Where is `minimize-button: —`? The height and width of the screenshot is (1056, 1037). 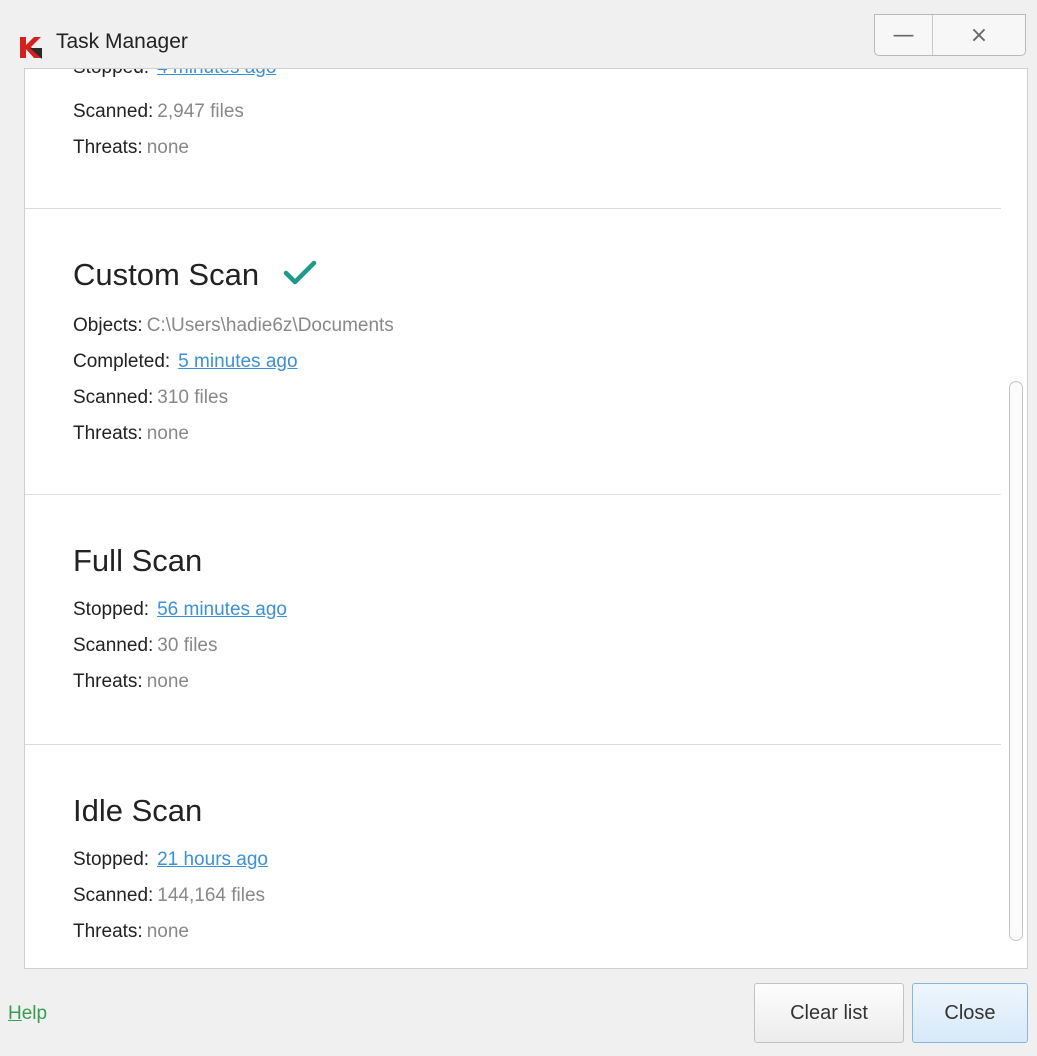
minimize-button: — is located at coordinates (904, 35).